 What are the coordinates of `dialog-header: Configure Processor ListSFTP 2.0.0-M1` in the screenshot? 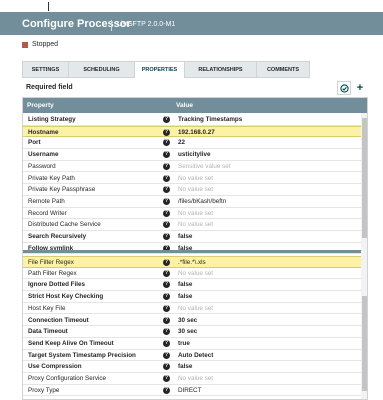 It's located at (191, 23).